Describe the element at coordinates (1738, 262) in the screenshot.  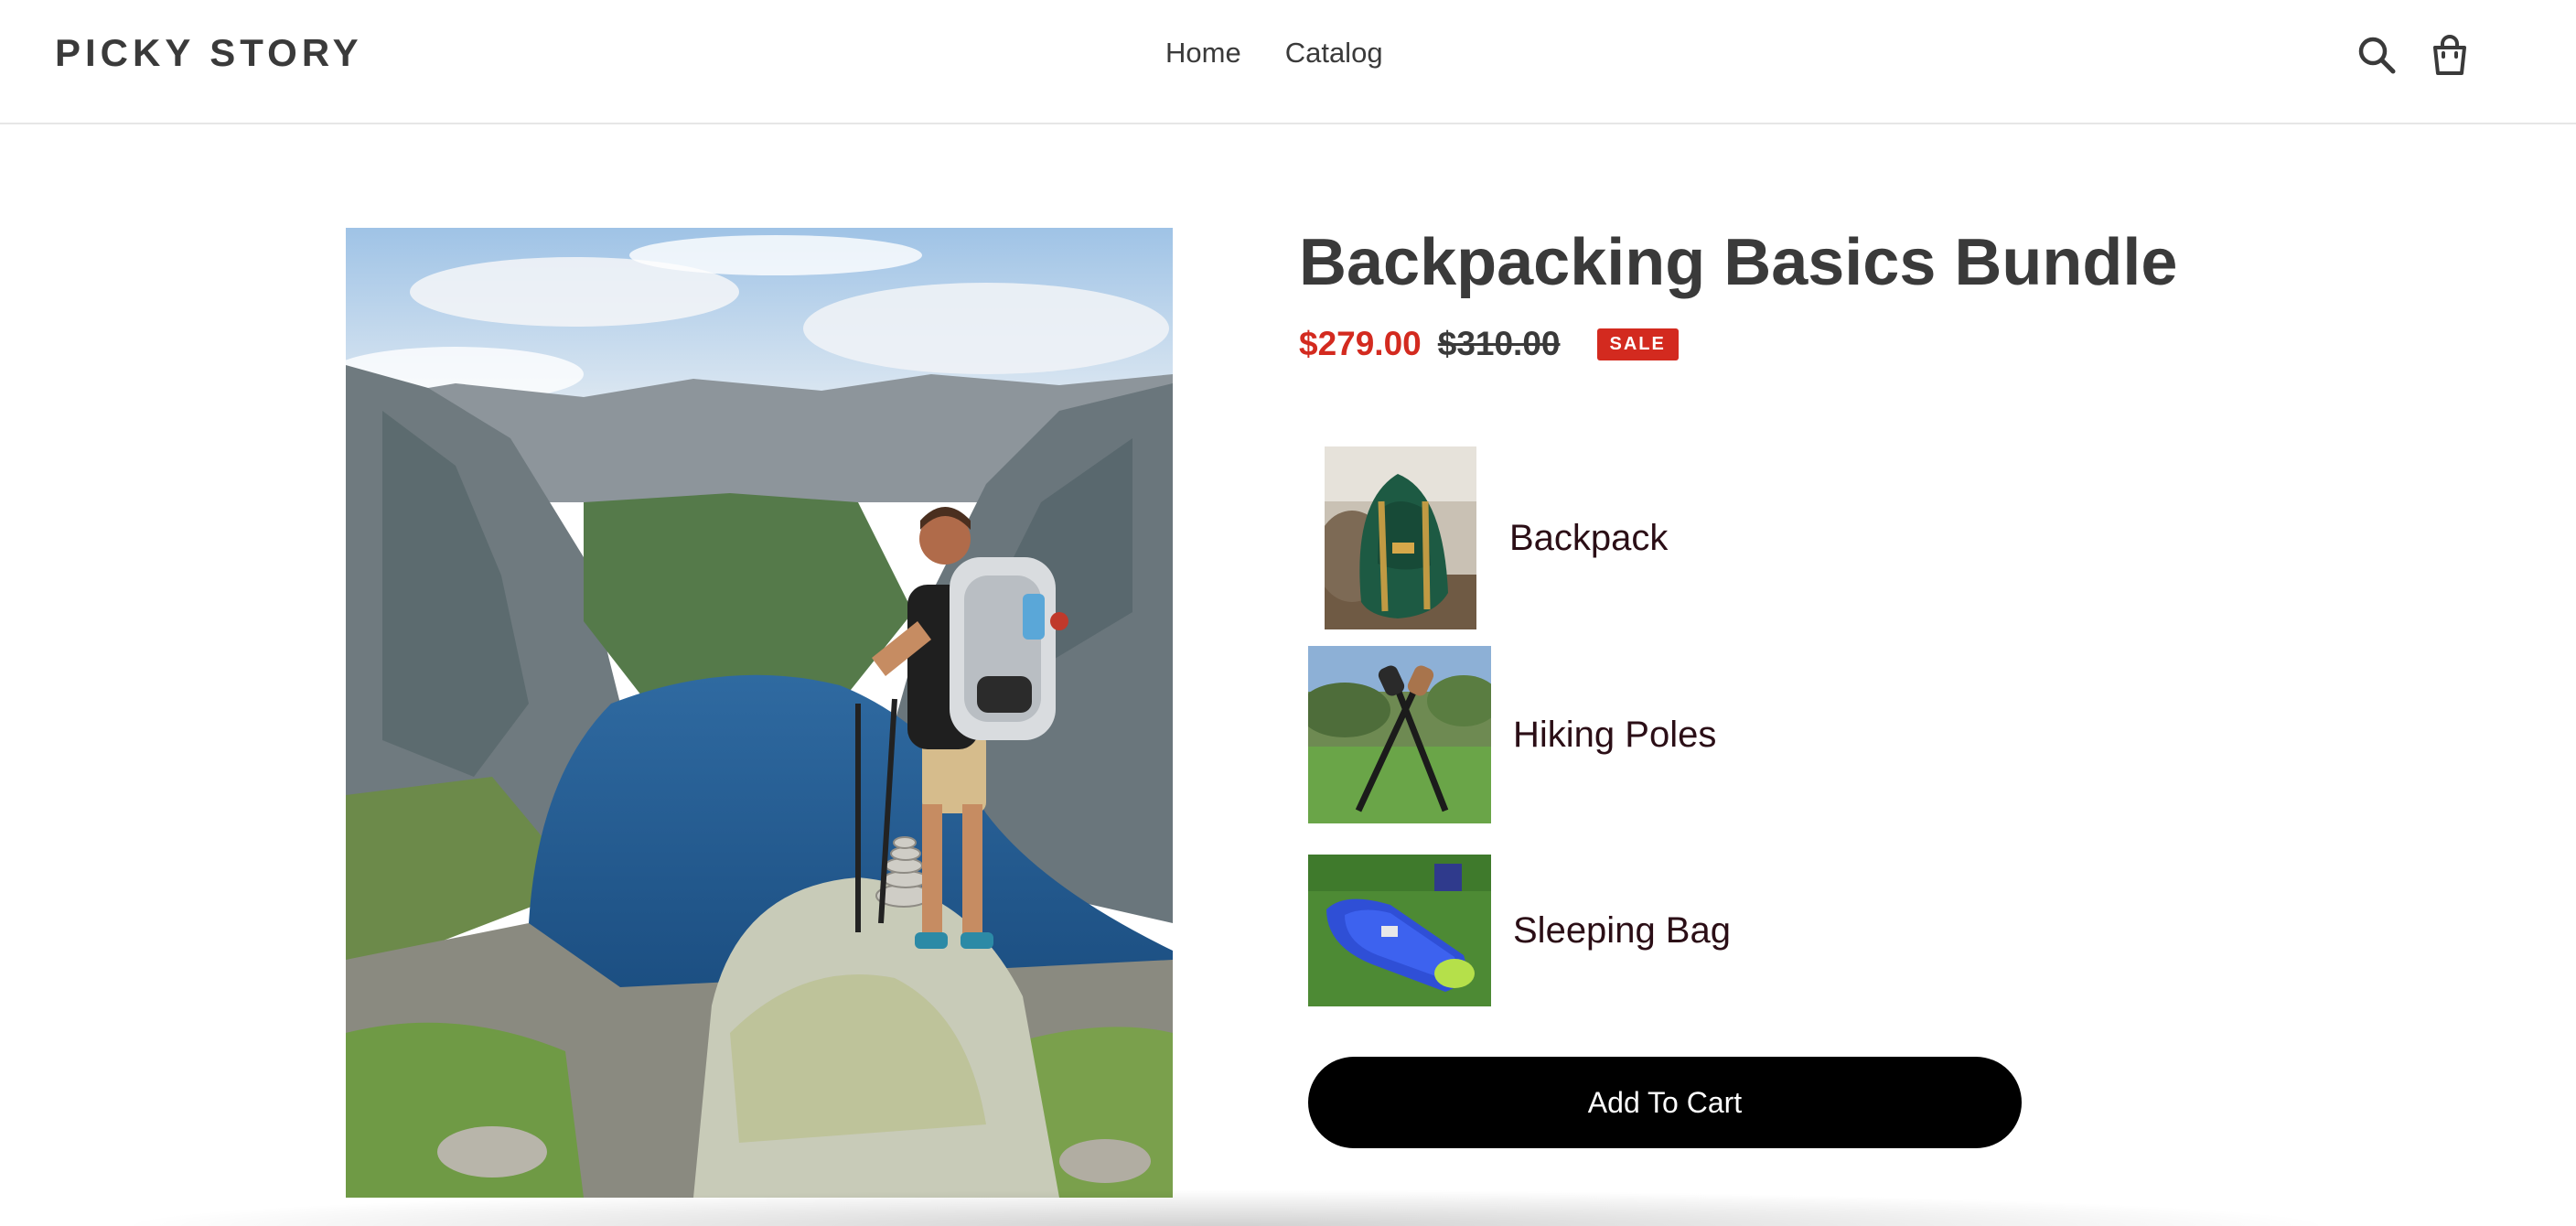
I see `product-title: Backpacking Basics Bundle` at that location.